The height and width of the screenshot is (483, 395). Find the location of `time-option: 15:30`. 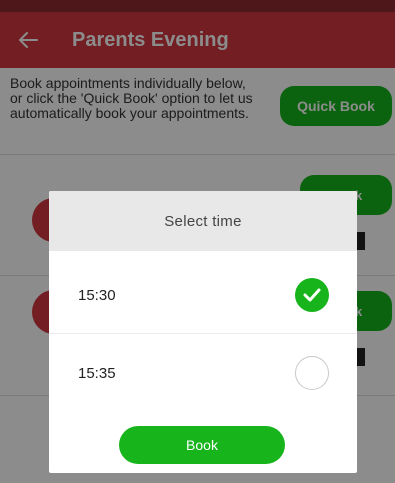

time-option: 15:30 is located at coordinates (203, 295).